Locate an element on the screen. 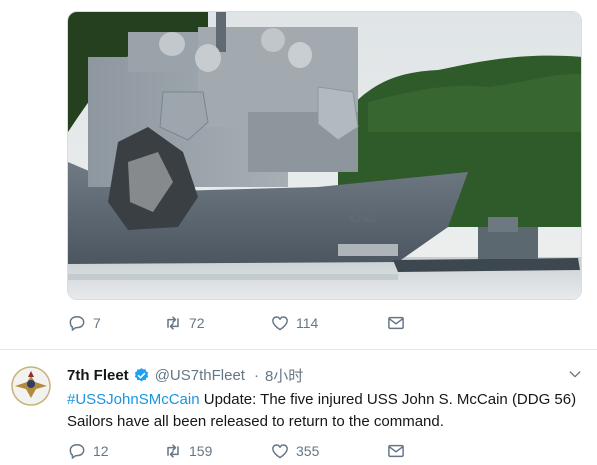 Image resolution: width=597 pixels, height=465 pixels. reply-button: 7 is located at coordinates (84, 323).